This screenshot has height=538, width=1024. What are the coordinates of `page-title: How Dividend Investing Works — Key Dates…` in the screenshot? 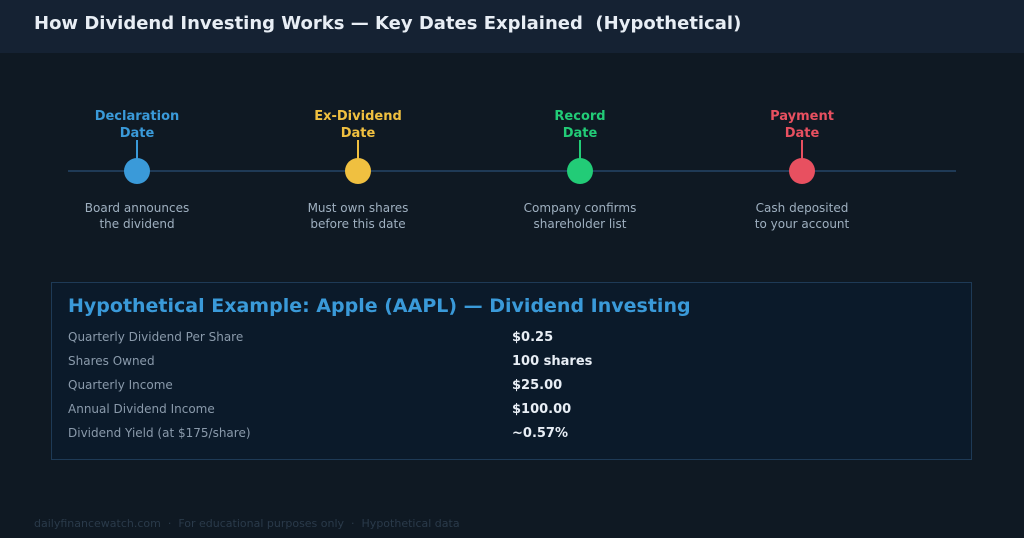 It's located at (388, 23).